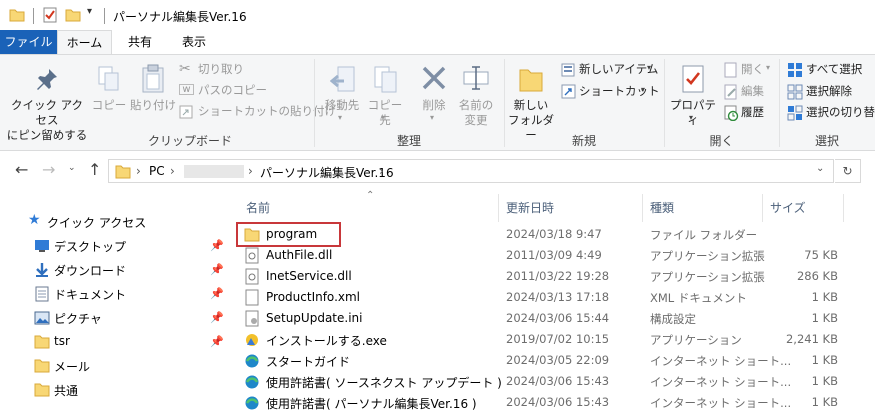 The width and height of the screenshot is (875, 413). I want to click on folder-icon, so click(42, 390).